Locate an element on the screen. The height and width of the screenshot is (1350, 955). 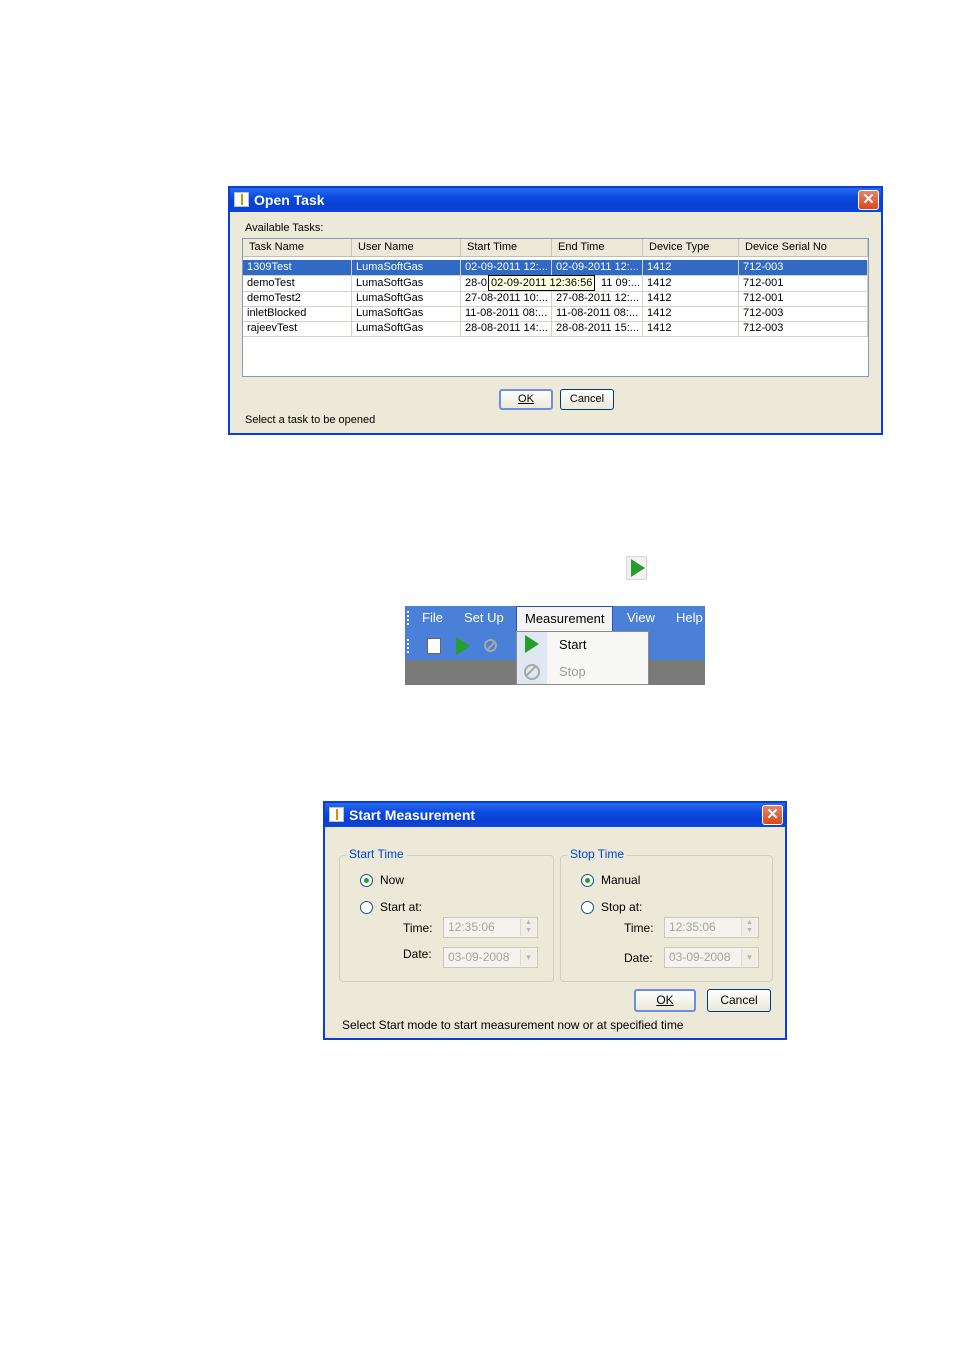
stop-date-field: 03-09-2008 ▾ is located at coordinates (711, 957).